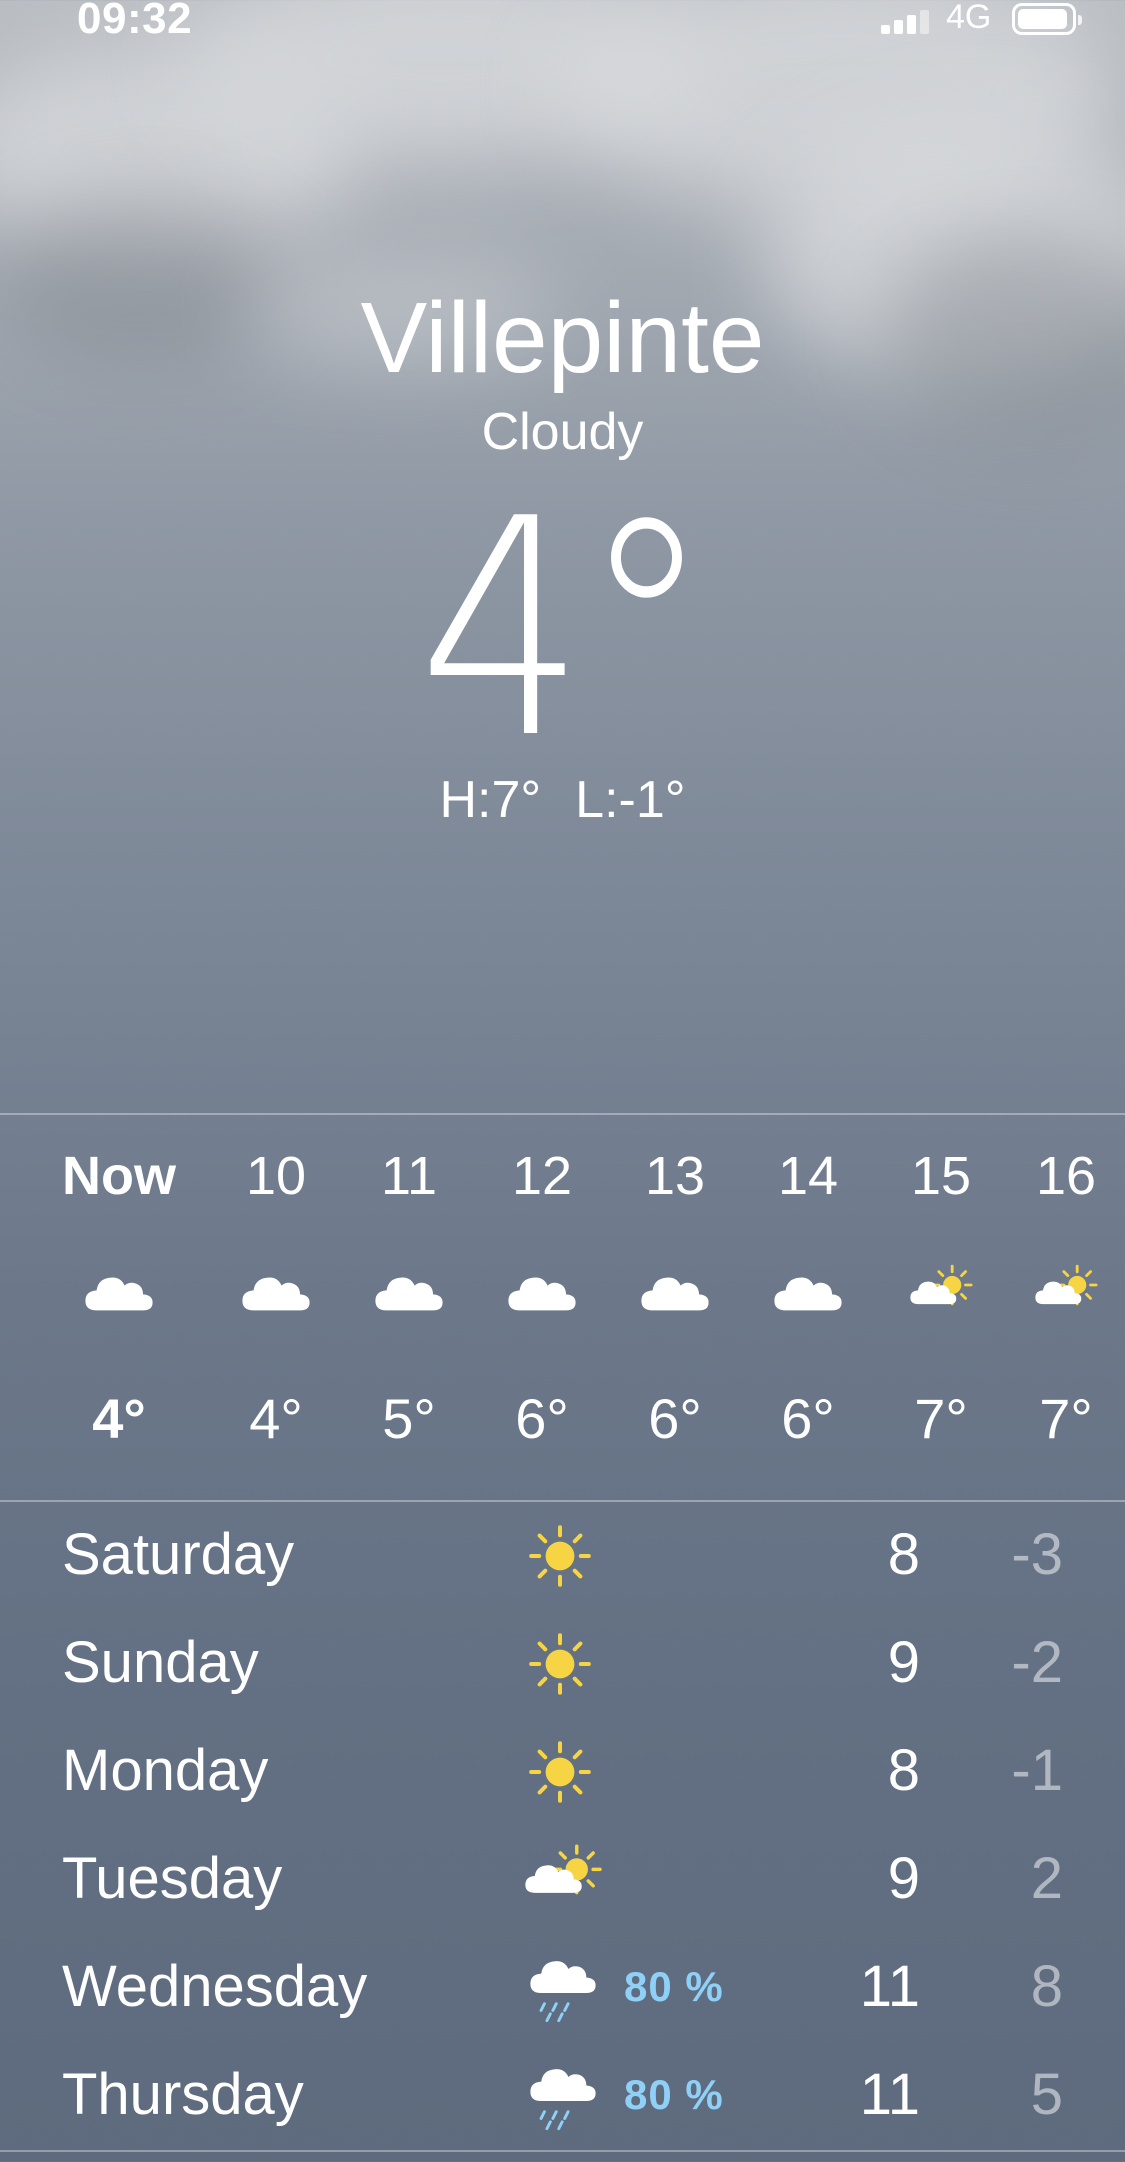 The height and width of the screenshot is (2162, 1125). What do you see at coordinates (562, 432) in the screenshot?
I see `current-condition: Cloudy` at bounding box center [562, 432].